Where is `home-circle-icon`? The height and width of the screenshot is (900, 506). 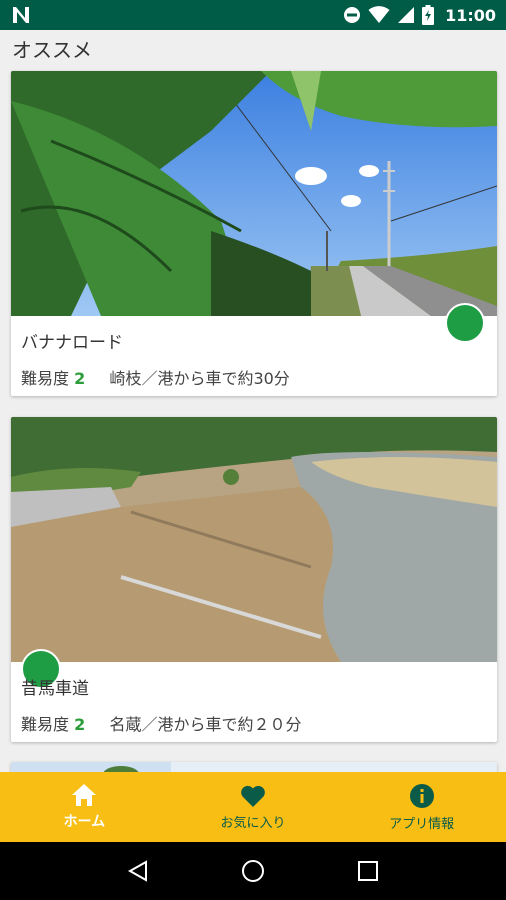
home-circle-icon is located at coordinates (253, 871).